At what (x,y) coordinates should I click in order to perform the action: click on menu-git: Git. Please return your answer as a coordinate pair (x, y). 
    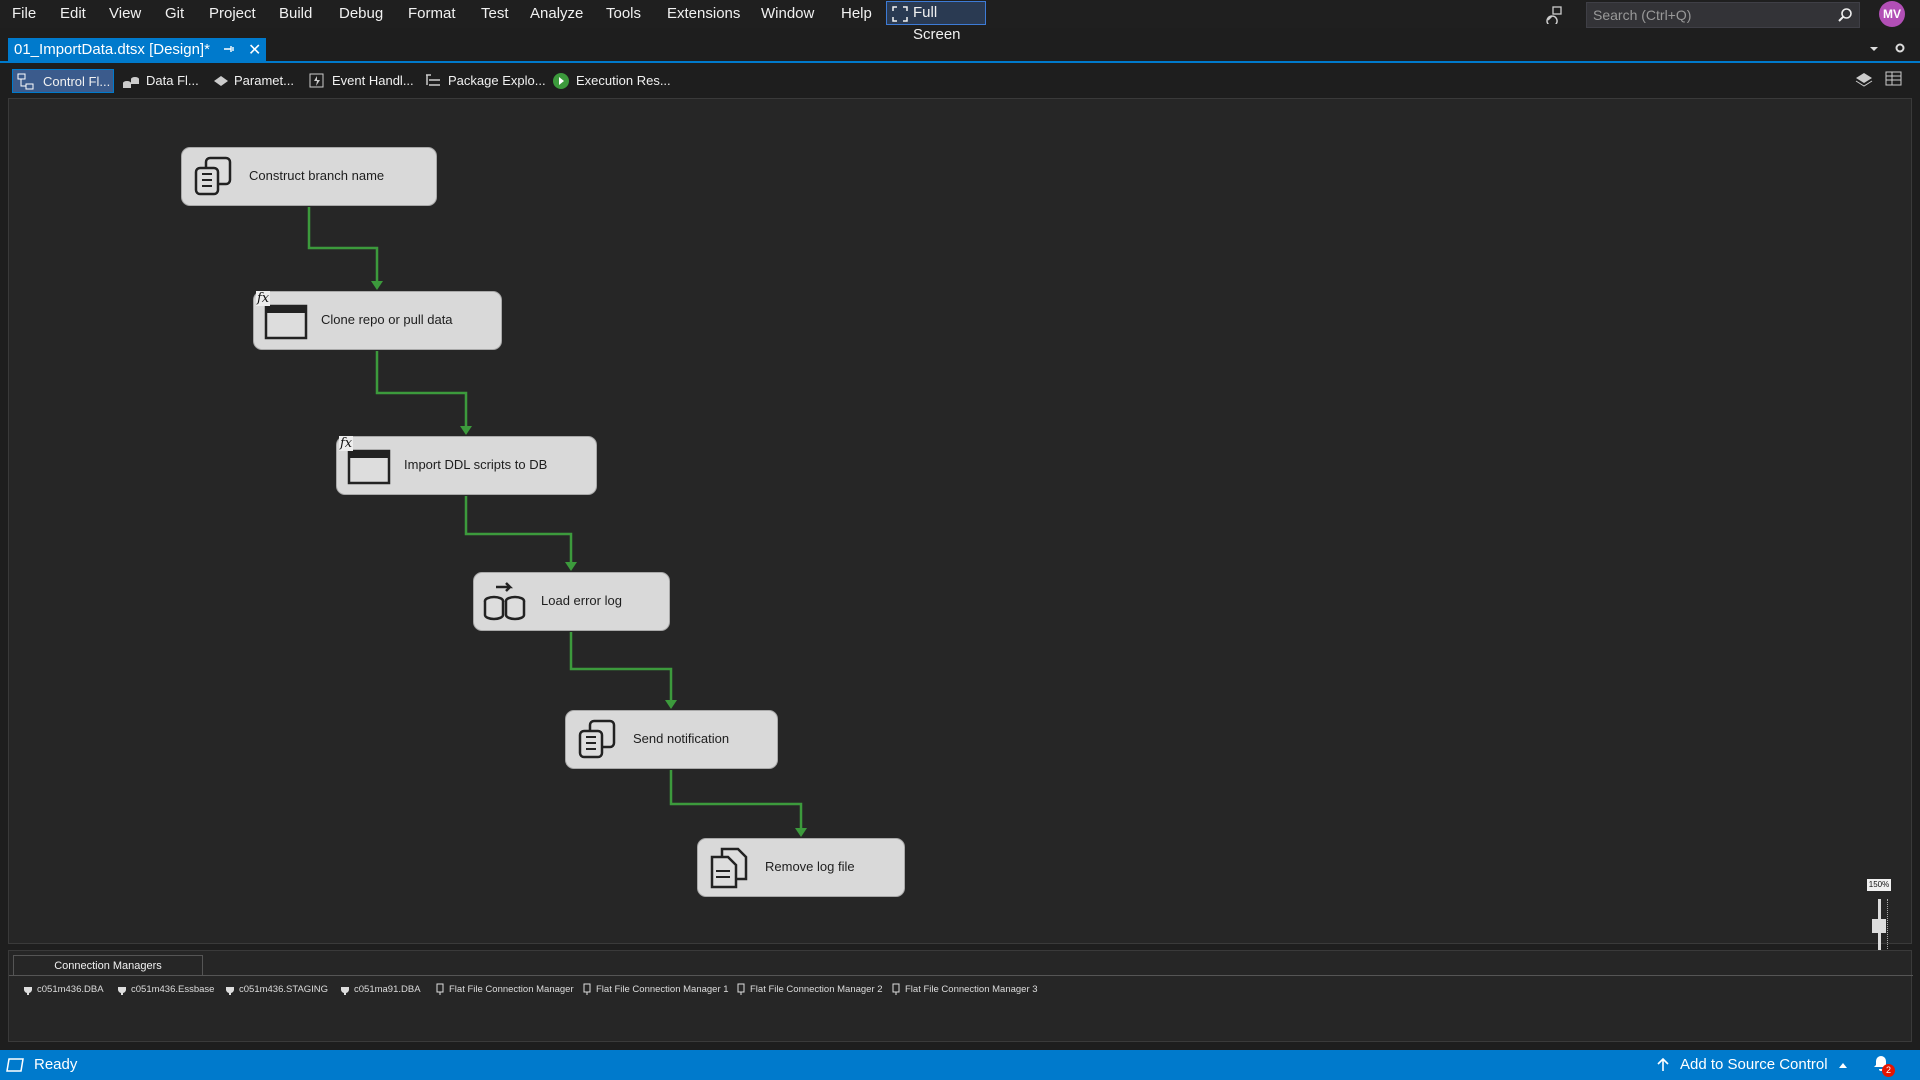
    Looking at the image, I should click on (174, 14).